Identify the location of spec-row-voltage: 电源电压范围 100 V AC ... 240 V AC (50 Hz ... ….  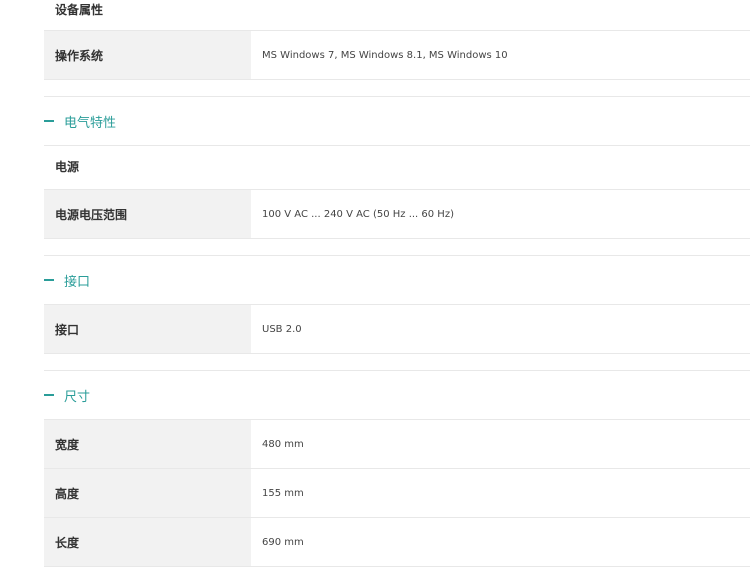
(397, 214).